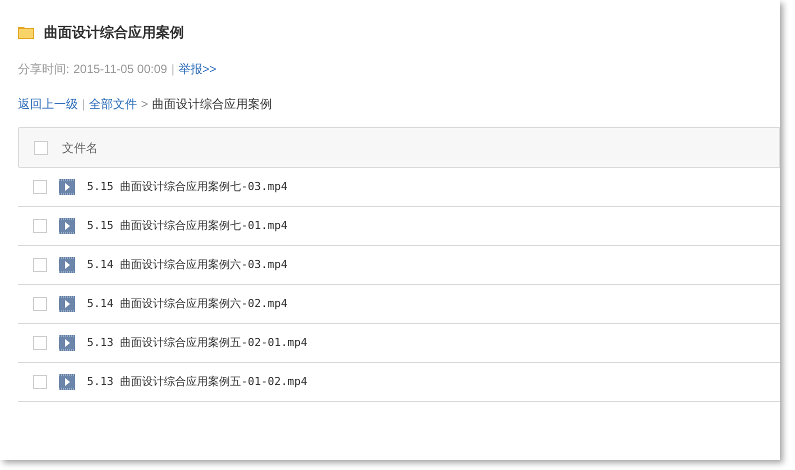 The image size is (795, 470). Describe the element at coordinates (212, 104) in the screenshot. I see `breadcrumb-current: 曲面设计综合应用案例` at that location.